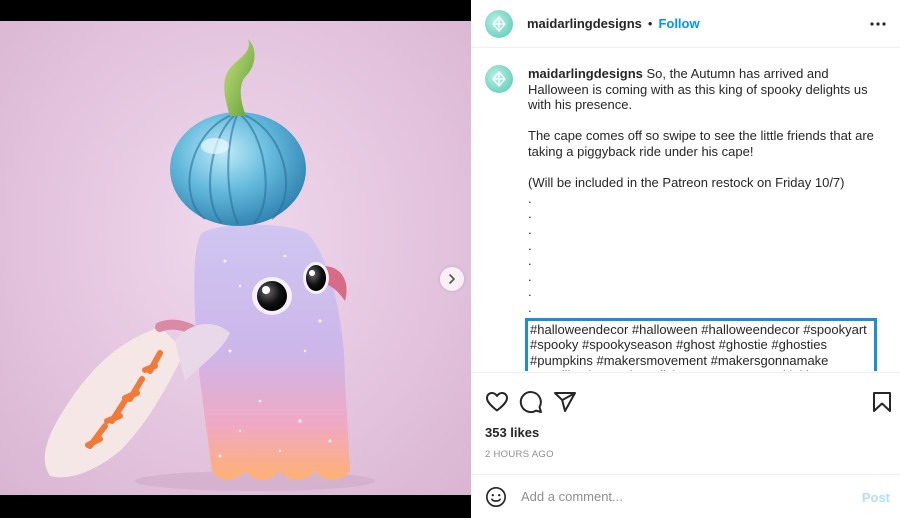 The image size is (900, 518). Describe the element at coordinates (681, 496) in the screenshot. I see `comment-input` at that location.